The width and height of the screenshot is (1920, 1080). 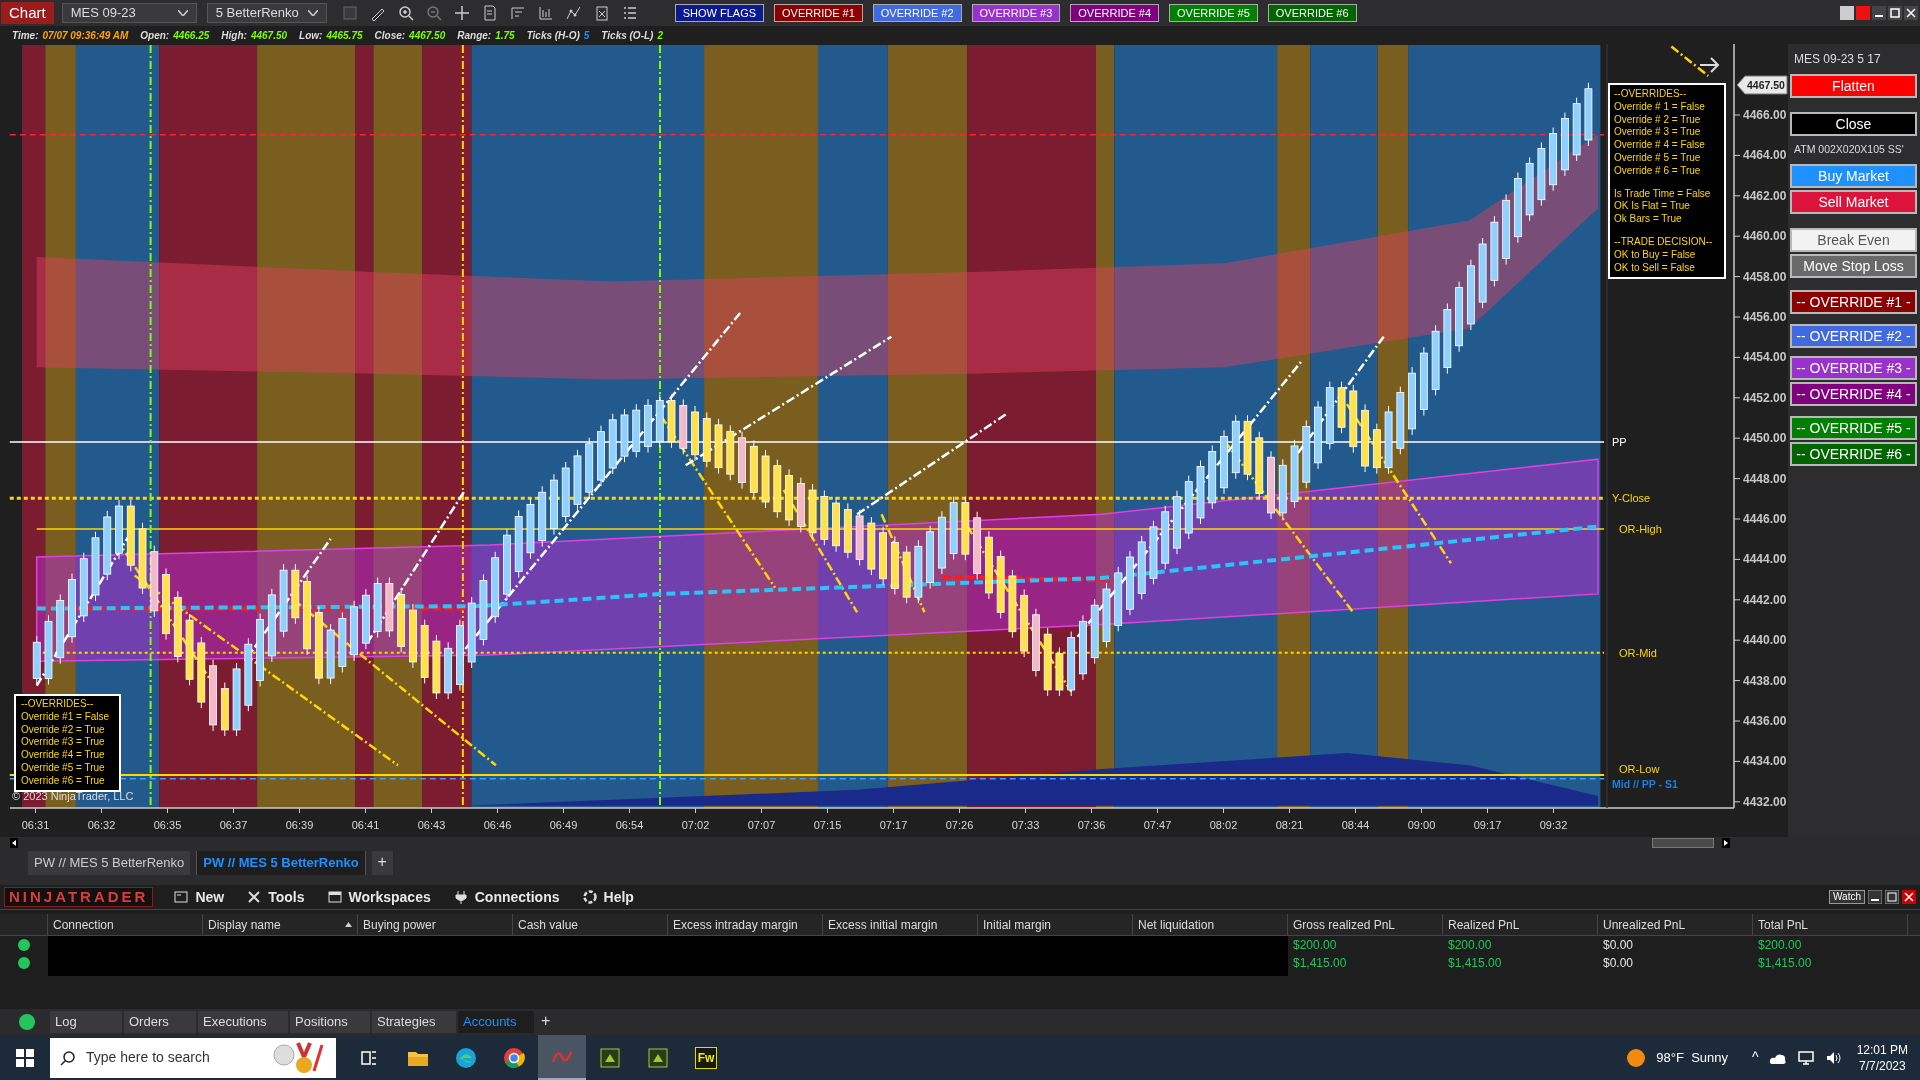 What do you see at coordinates (79, 897) in the screenshot?
I see `app-logo: NINJATRADER` at bounding box center [79, 897].